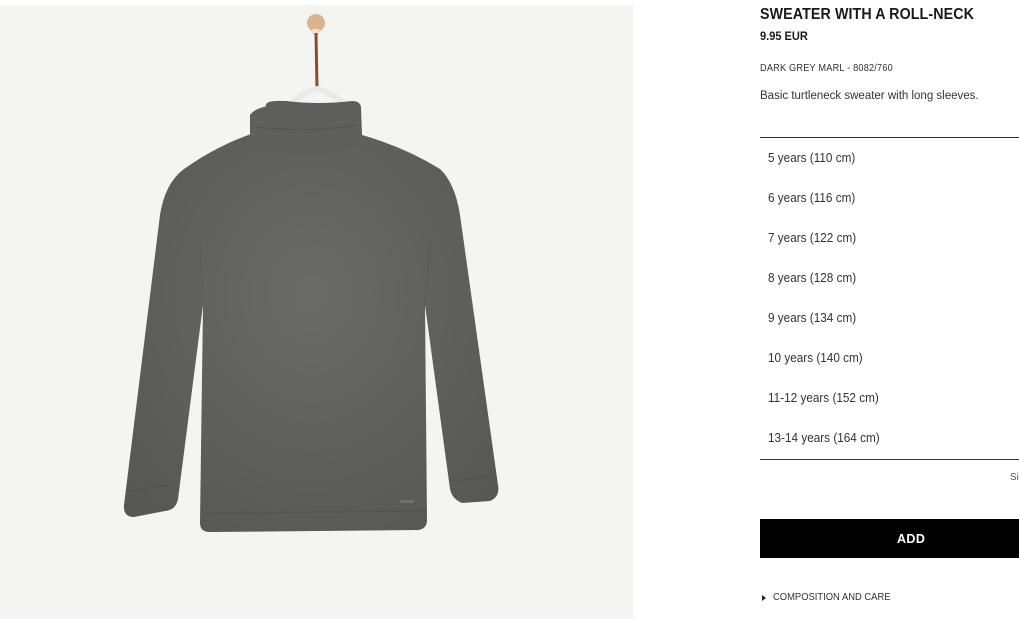 The height and width of the screenshot is (619, 1019). What do you see at coordinates (832, 597) in the screenshot?
I see `composition-and-care-label: COMPOSITION AND CARE` at bounding box center [832, 597].